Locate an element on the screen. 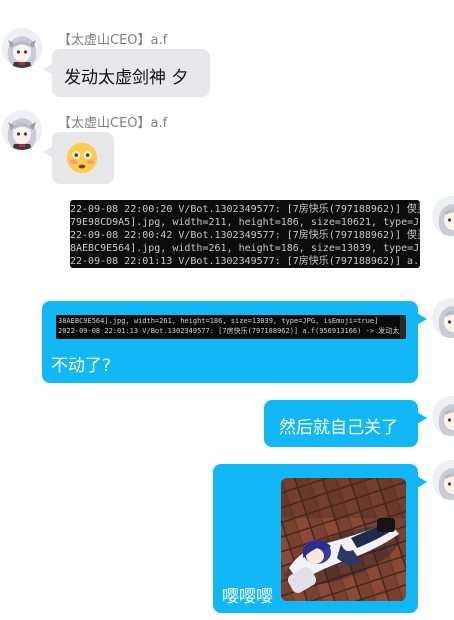  photo-image is located at coordinates (343, 539).